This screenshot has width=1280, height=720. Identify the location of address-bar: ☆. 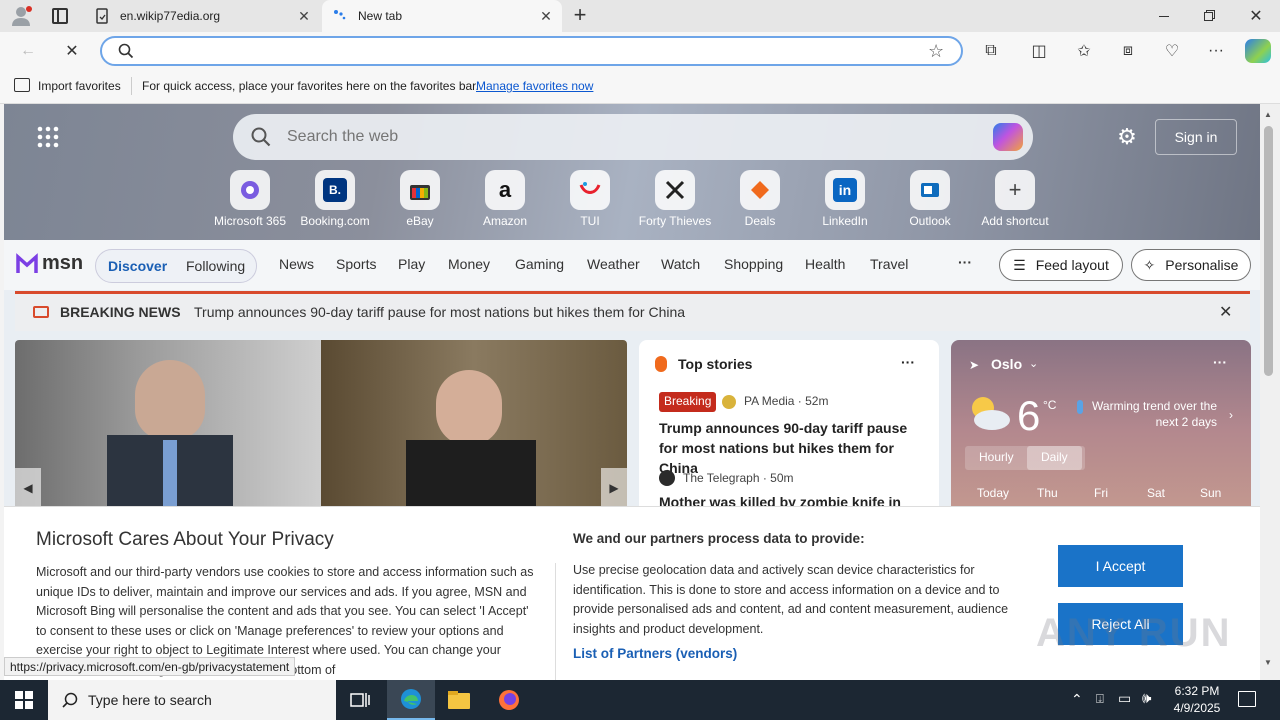
(531, 51).